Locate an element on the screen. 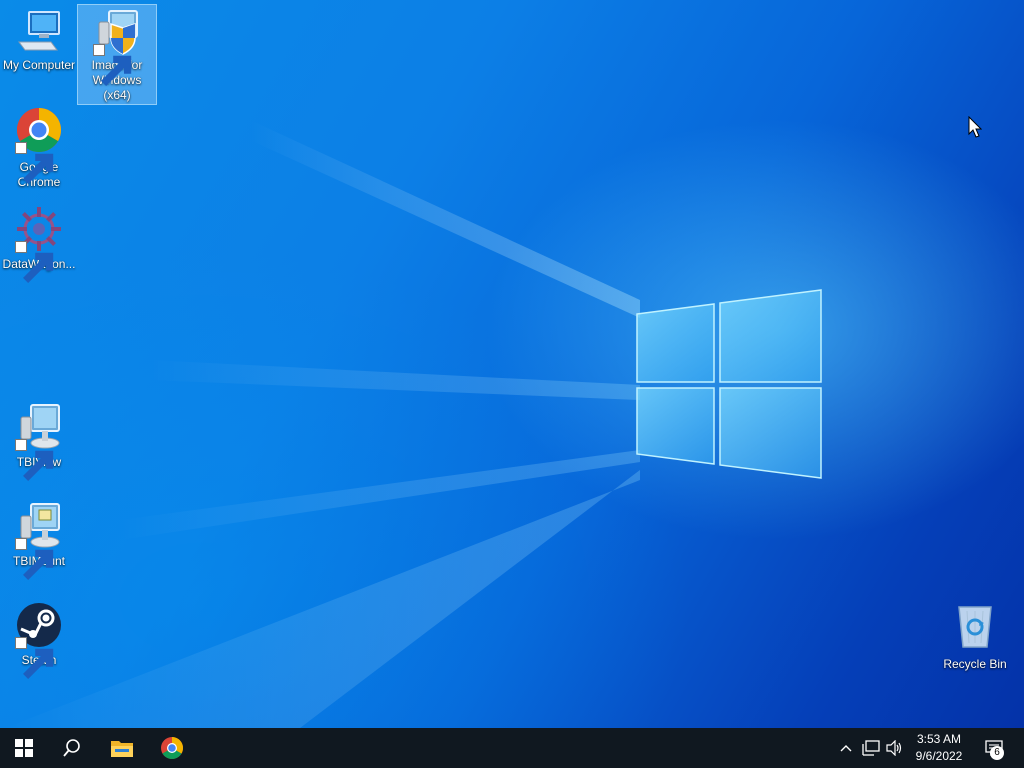  show-hidden-icons-button is located at coordinates (846, 748).